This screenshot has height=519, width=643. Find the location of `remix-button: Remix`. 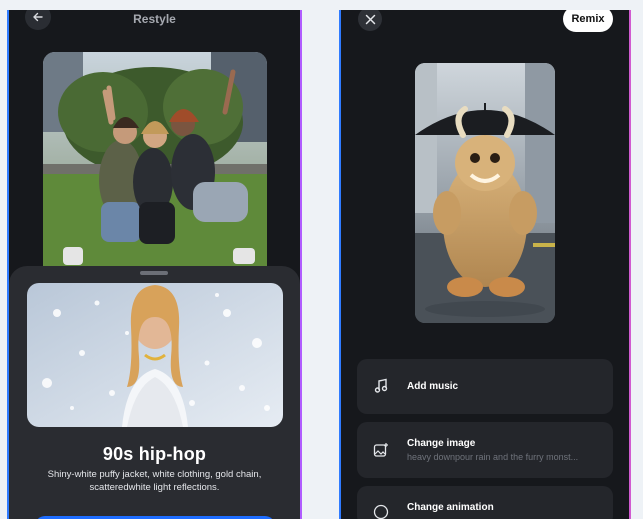

remix-button: Remix is located at coordinates (588, 21).